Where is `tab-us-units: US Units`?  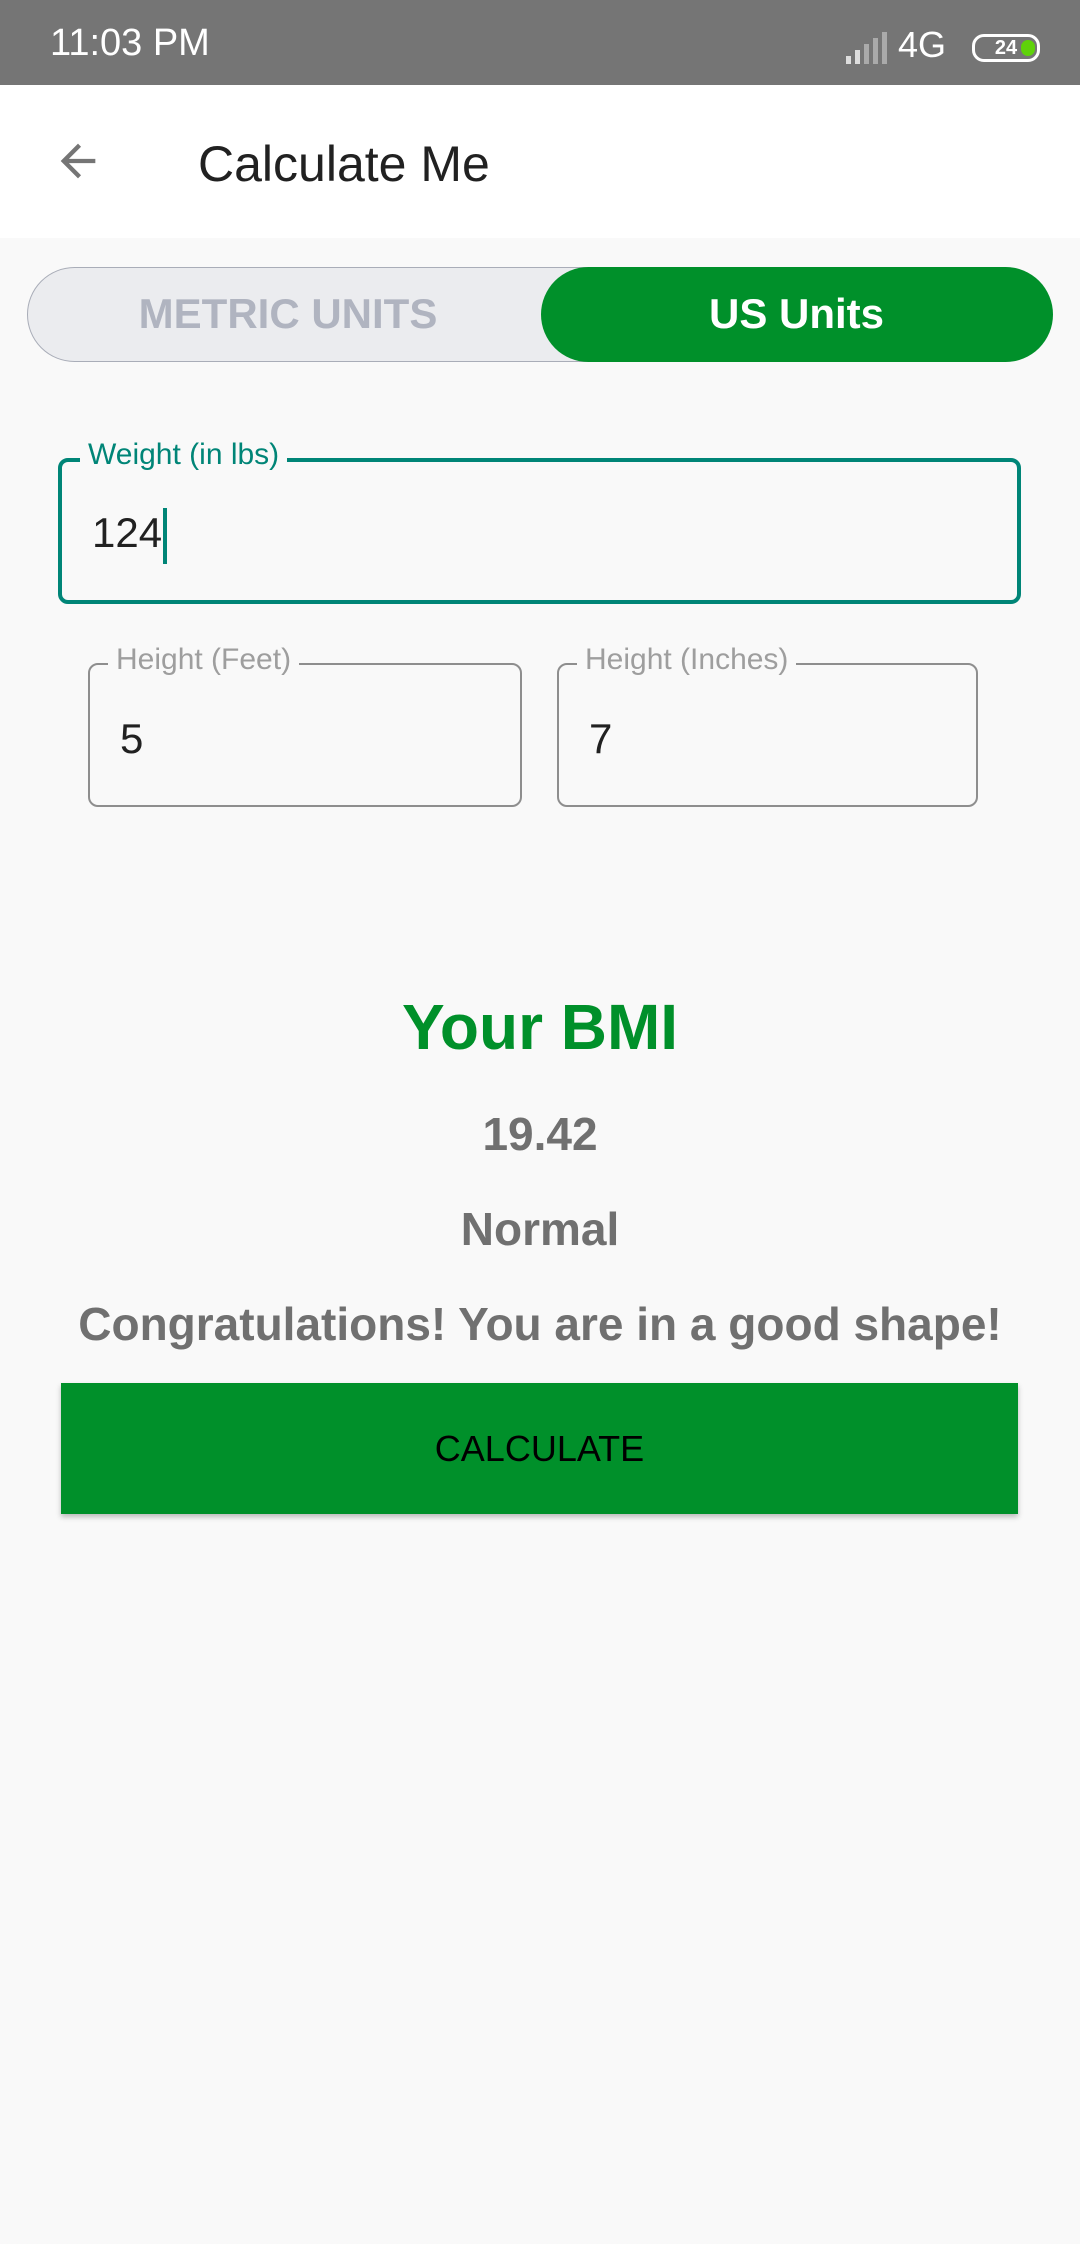 tab-us-units: US Units is located at coordinates (796, 314).